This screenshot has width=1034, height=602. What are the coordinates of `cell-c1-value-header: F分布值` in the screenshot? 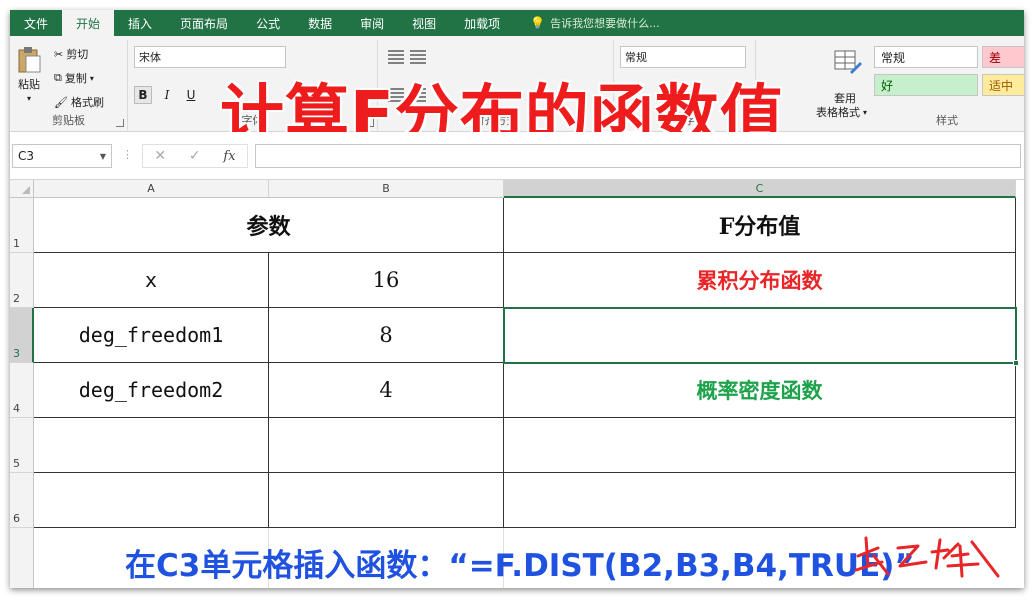 It's located at (760, 225).